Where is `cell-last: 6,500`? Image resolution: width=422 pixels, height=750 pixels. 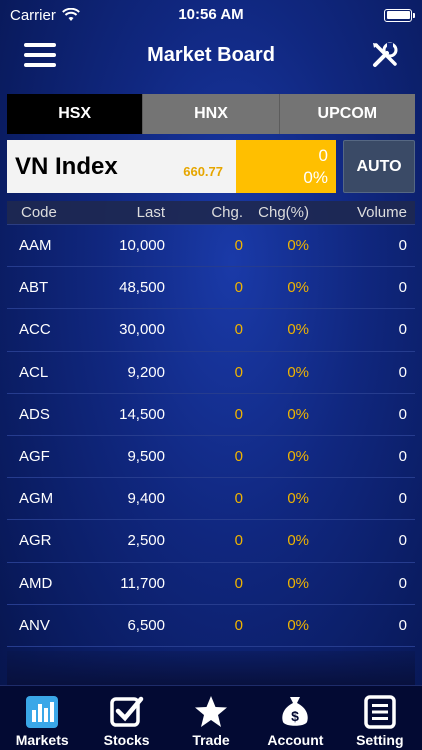 cell-last: 6,500 is located at coordinates (146, 625).